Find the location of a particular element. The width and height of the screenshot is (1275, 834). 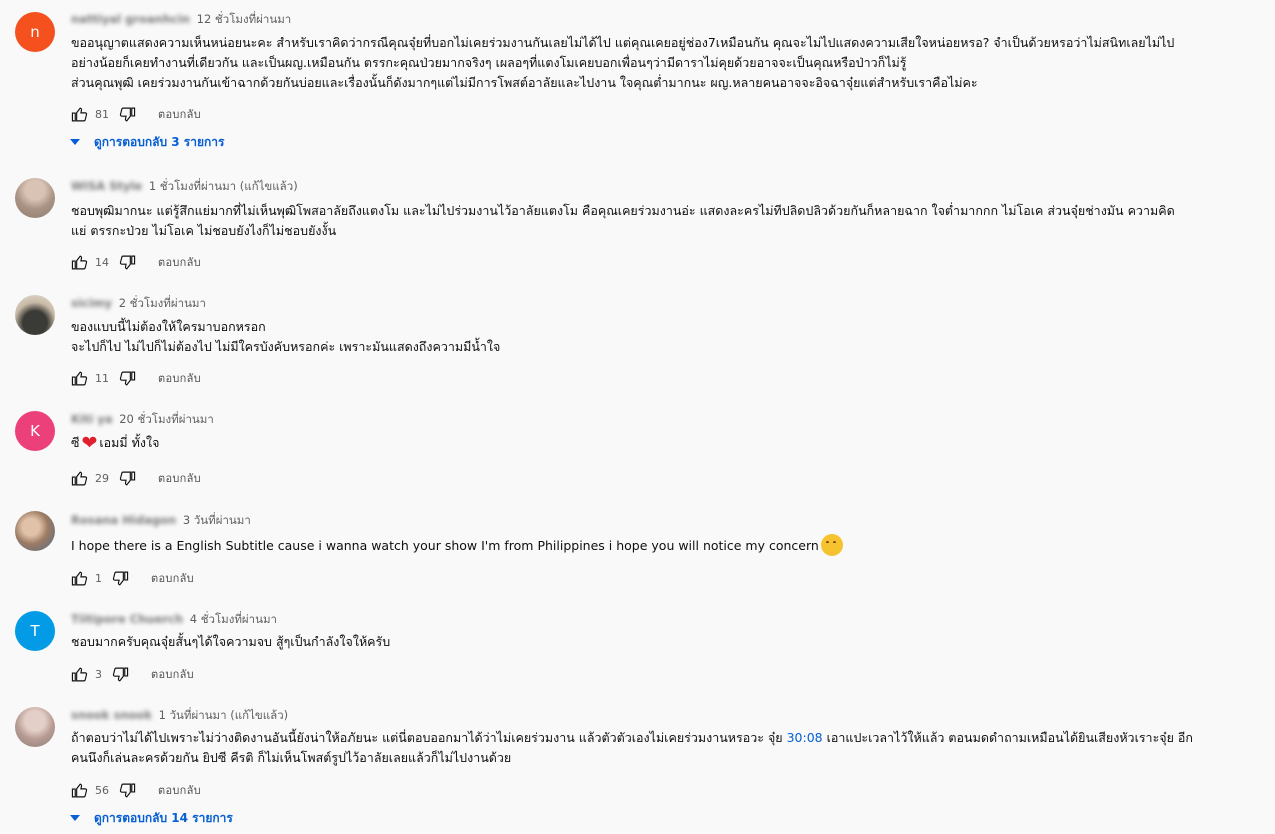

comment-meta: Tiitipore Chuerch 4 ชั่วโมงที่ผ่านมา is located at coordinates (174, 619).